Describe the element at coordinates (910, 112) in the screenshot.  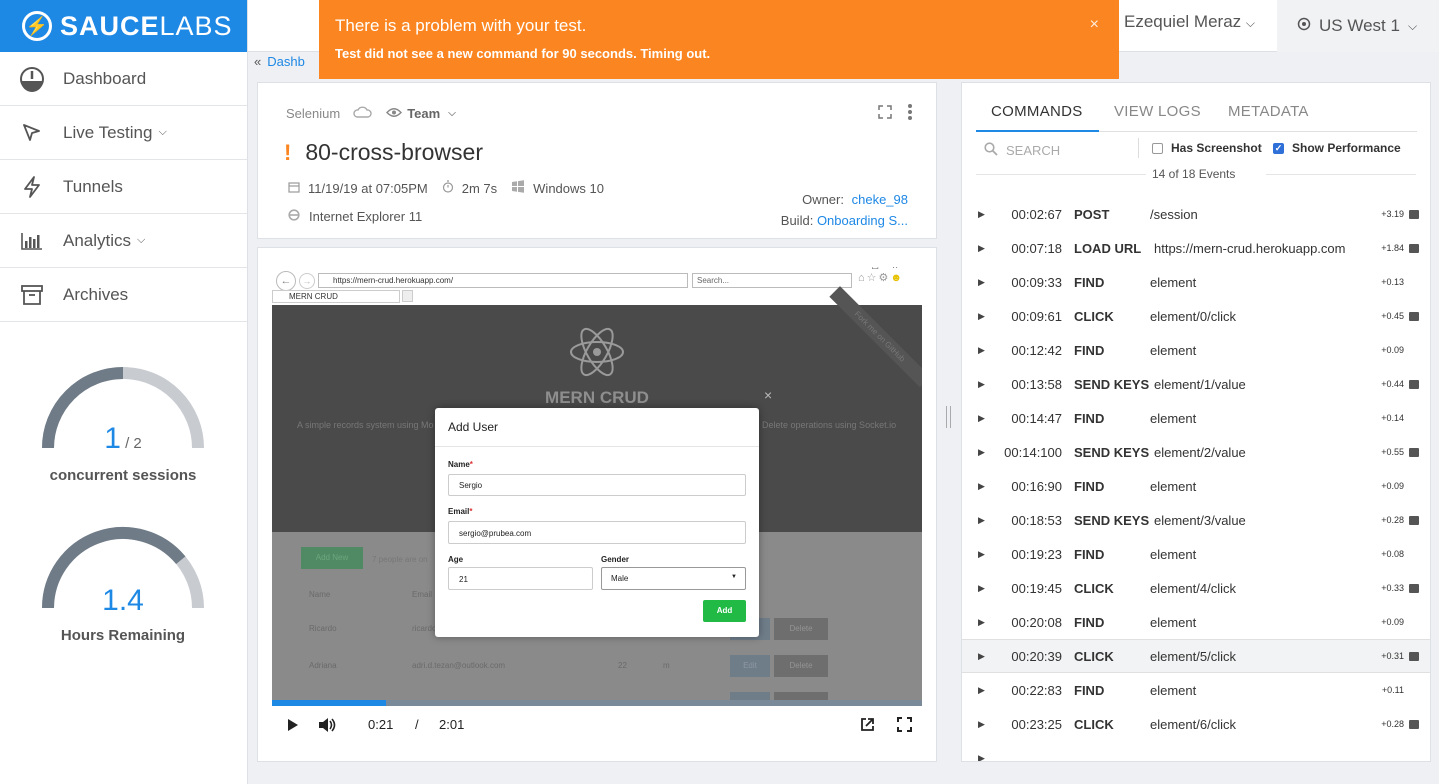
I see `more-options-icon` at that location.